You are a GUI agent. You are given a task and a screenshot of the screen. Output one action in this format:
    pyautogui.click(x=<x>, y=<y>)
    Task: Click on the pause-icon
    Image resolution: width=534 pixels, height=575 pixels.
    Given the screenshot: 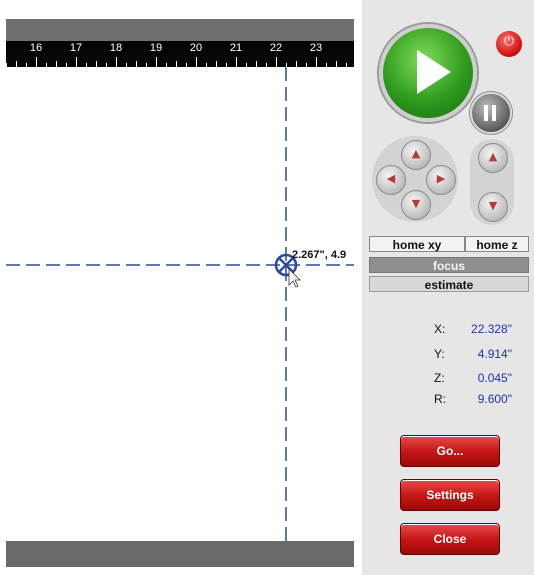 What is the action you would take?
    pyautogui.click(x=486, y=113)
    